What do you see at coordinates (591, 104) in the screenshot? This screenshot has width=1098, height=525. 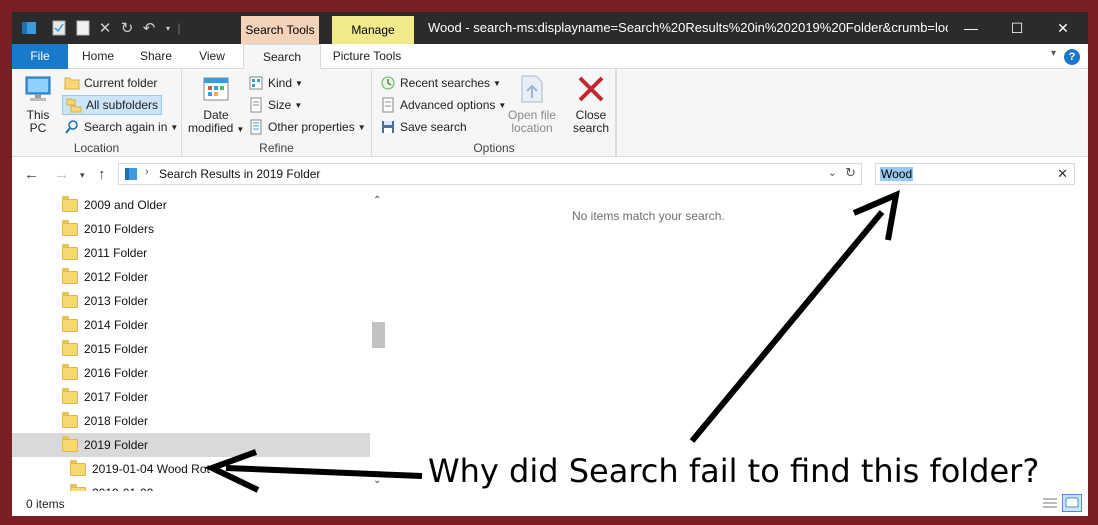 I see `close-search-button: Close search` at bounding box center [591, 104].